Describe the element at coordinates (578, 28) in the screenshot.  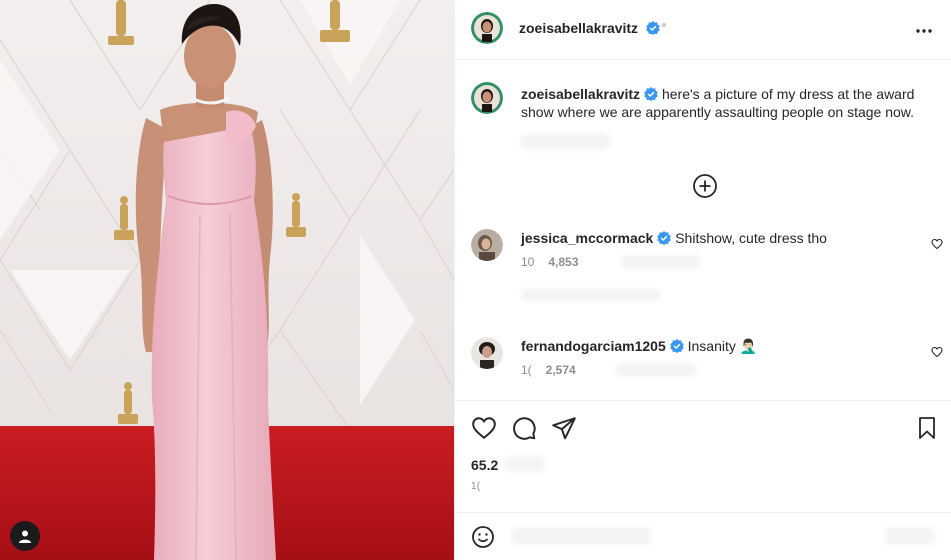
I see `author-username: zoeisabellakravitz` at that location.